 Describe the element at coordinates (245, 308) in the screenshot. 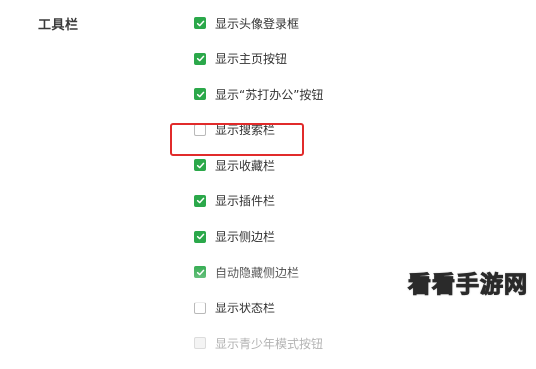

I see `option-label: 显示状态栏` at that location.